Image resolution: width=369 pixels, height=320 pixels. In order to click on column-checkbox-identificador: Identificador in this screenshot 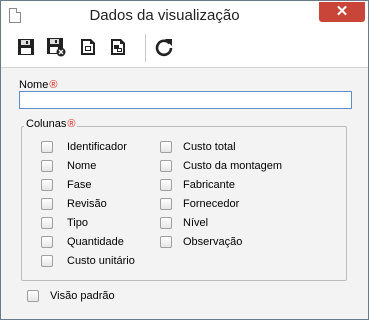, I will do `click(84, 147)`.